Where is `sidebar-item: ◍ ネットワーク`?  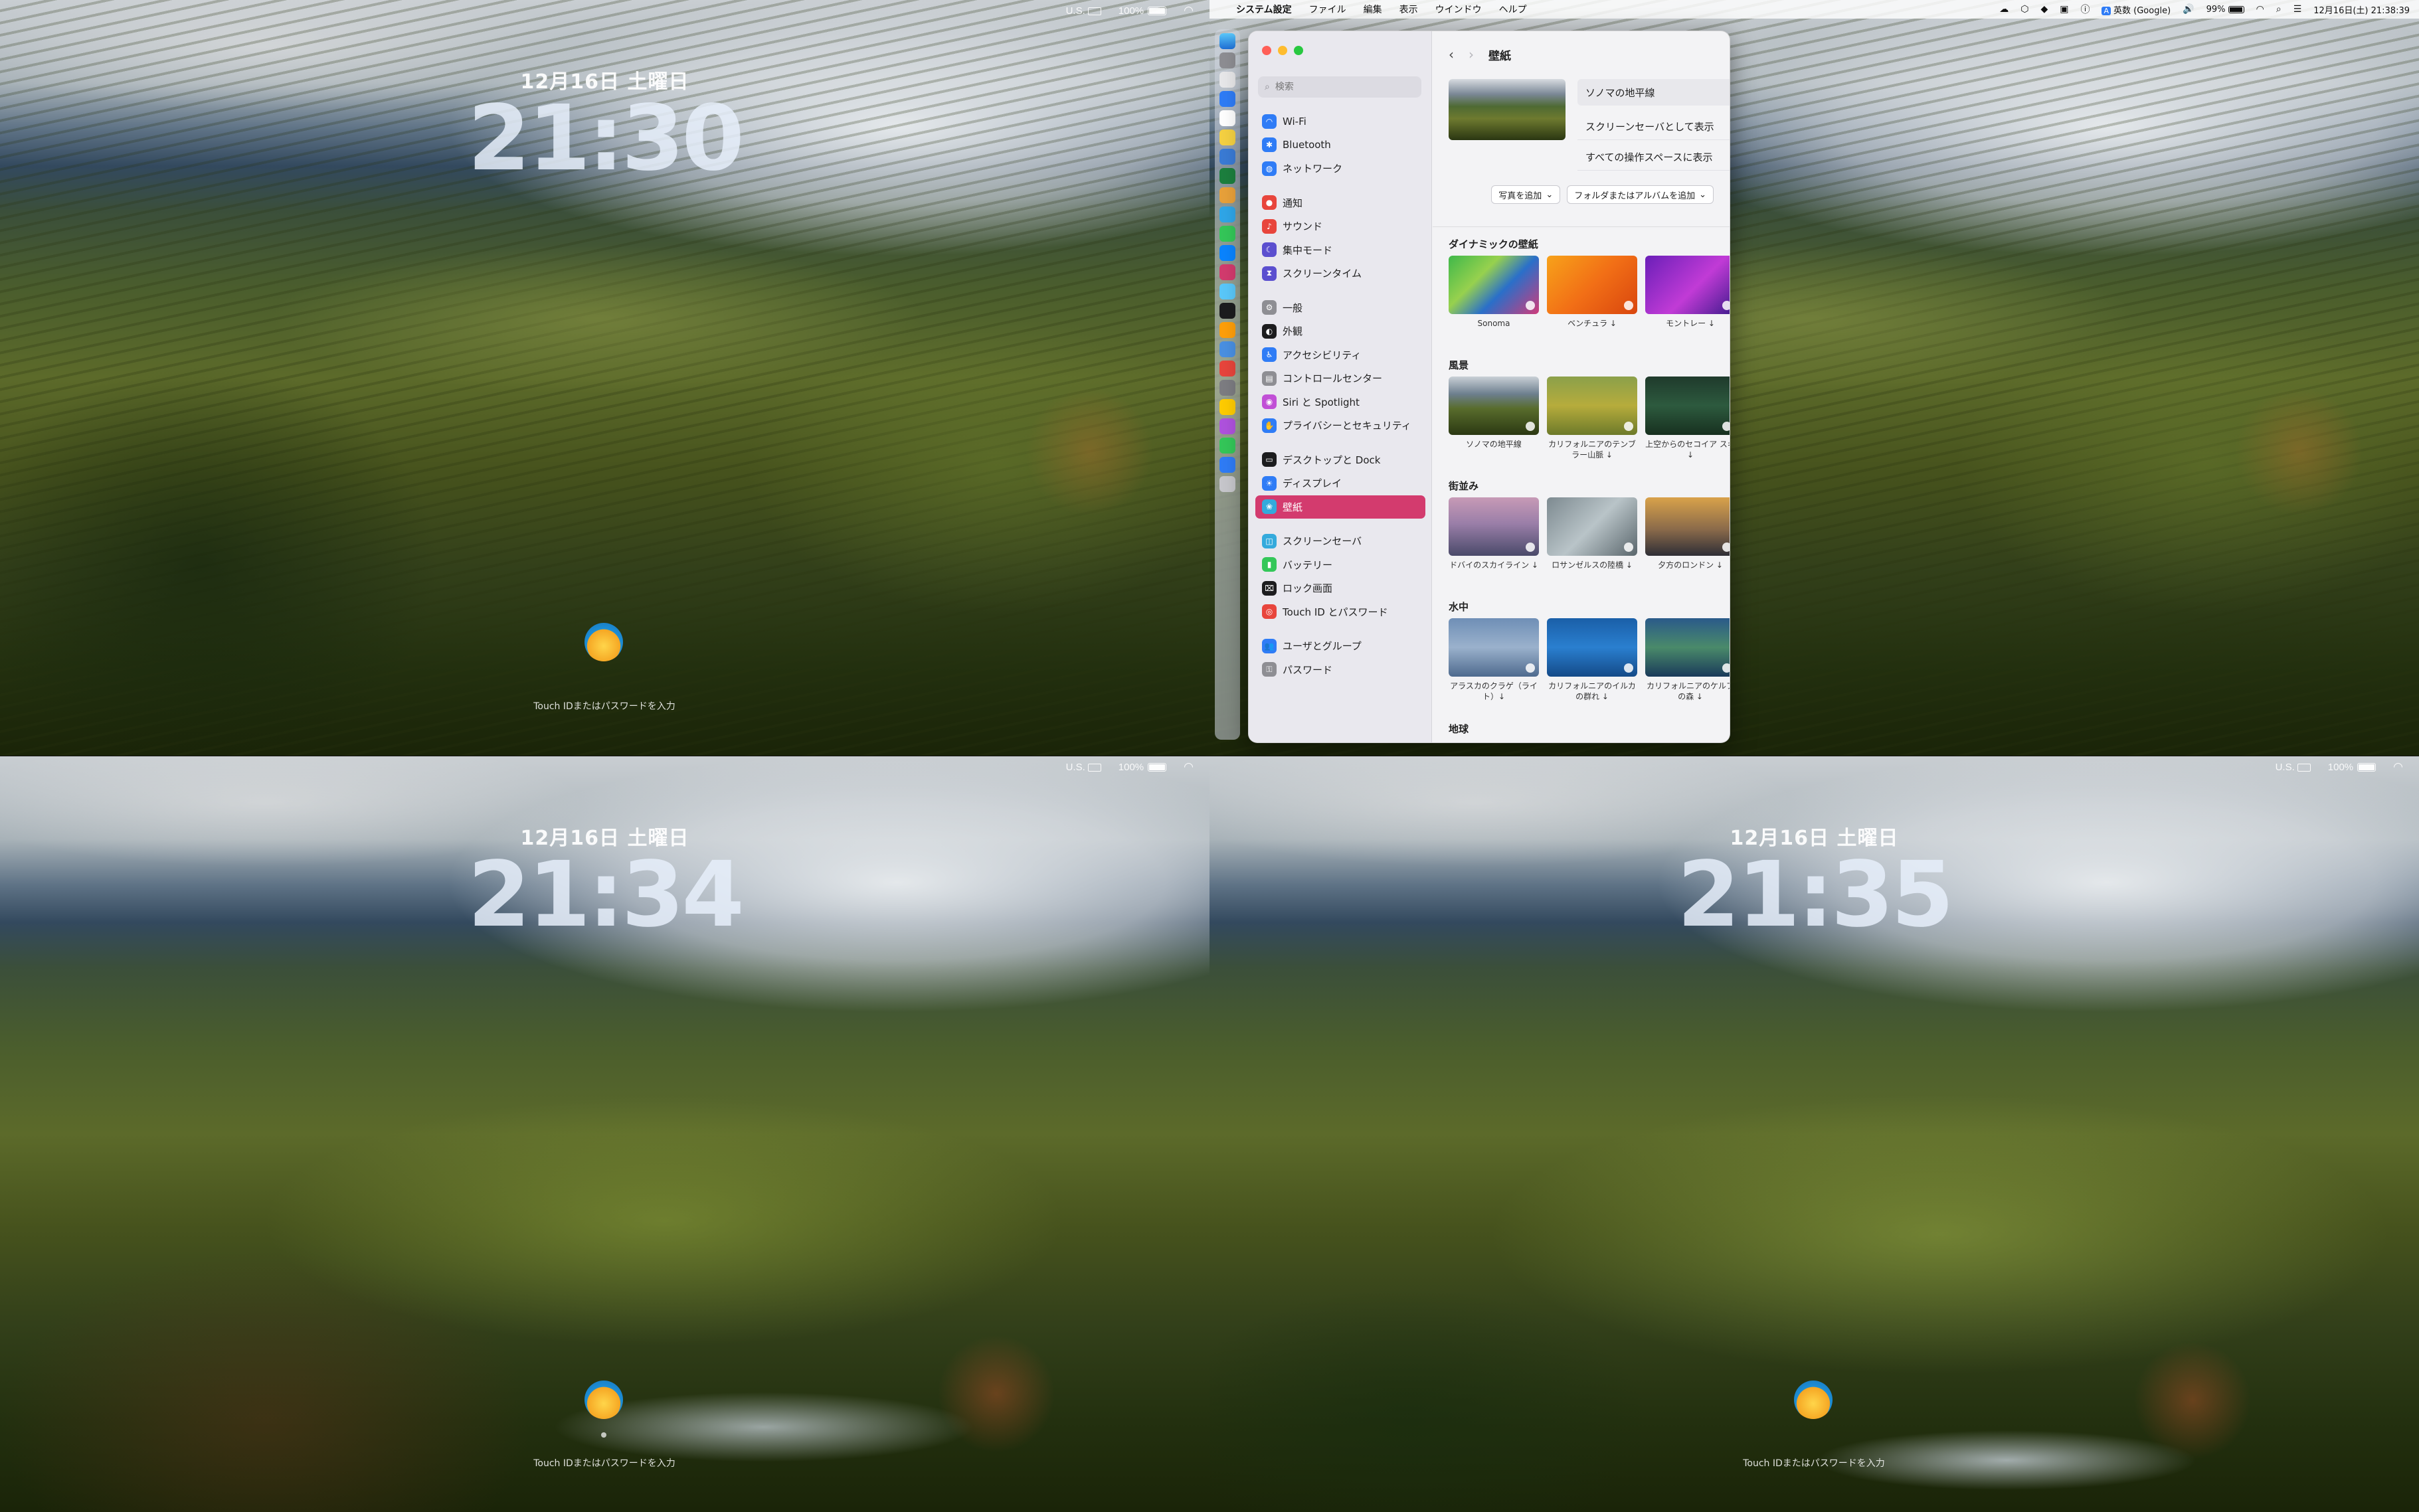
sidebar-item: ◍ ネットワーク is located at coordinates (1340, 169).